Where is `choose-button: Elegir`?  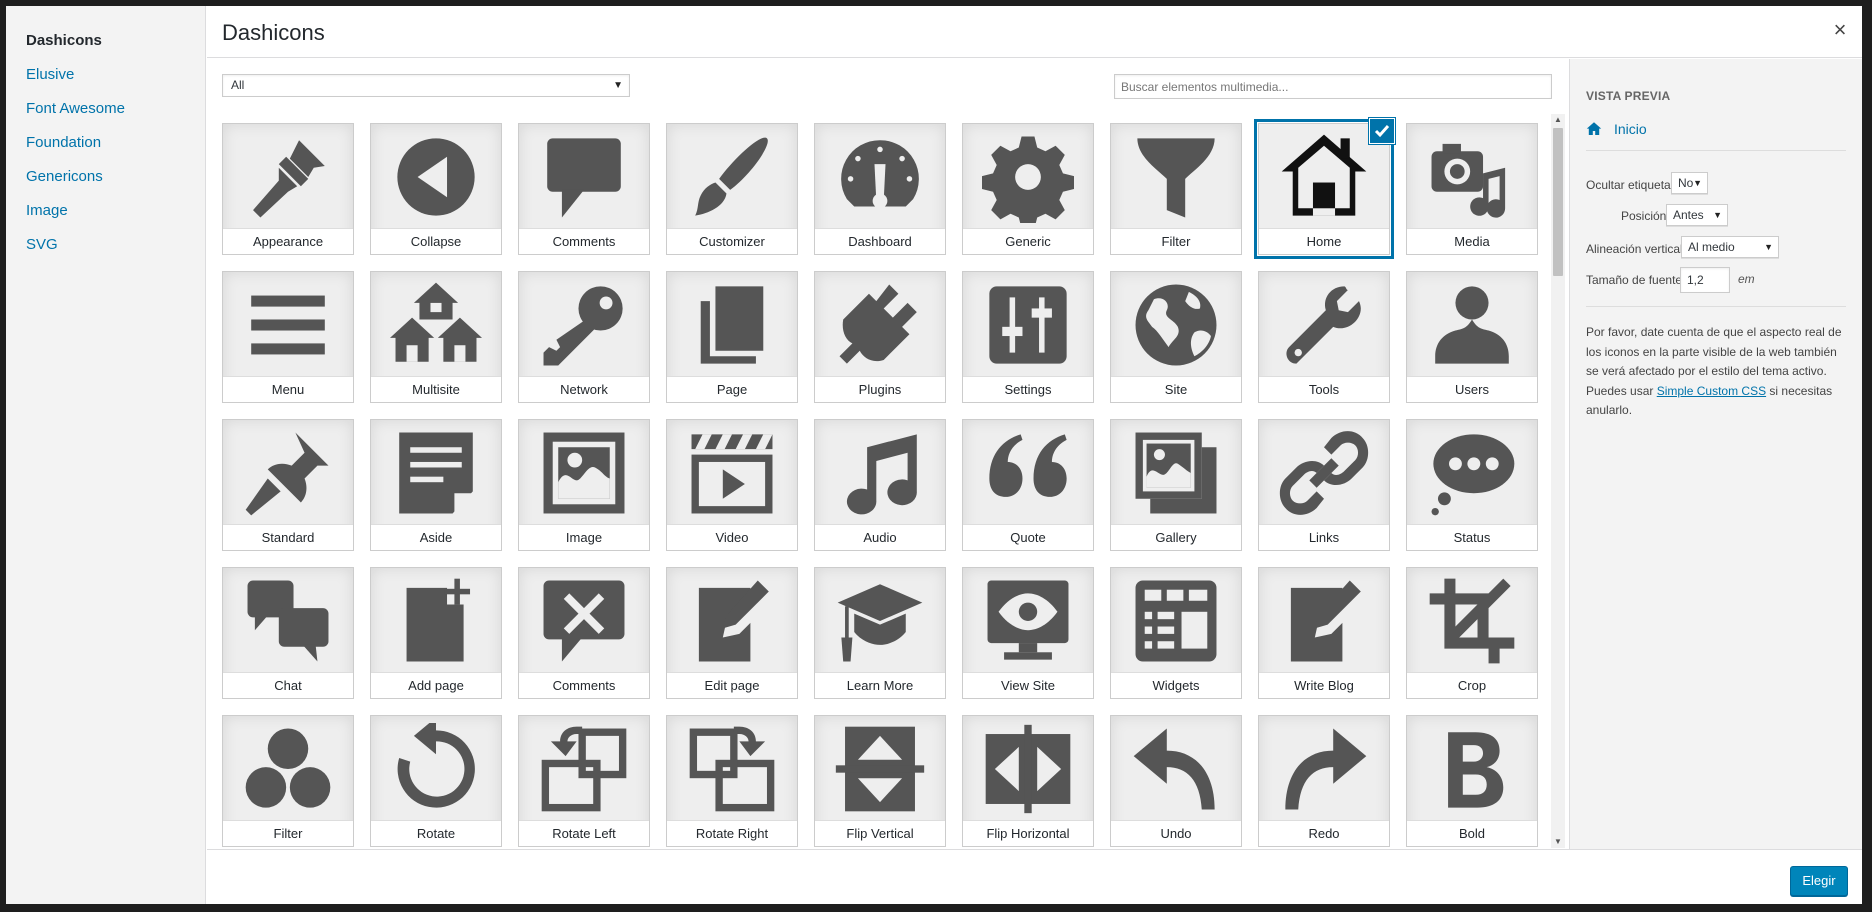 choose-button: Elegir is located at coordinates (1819, 881).